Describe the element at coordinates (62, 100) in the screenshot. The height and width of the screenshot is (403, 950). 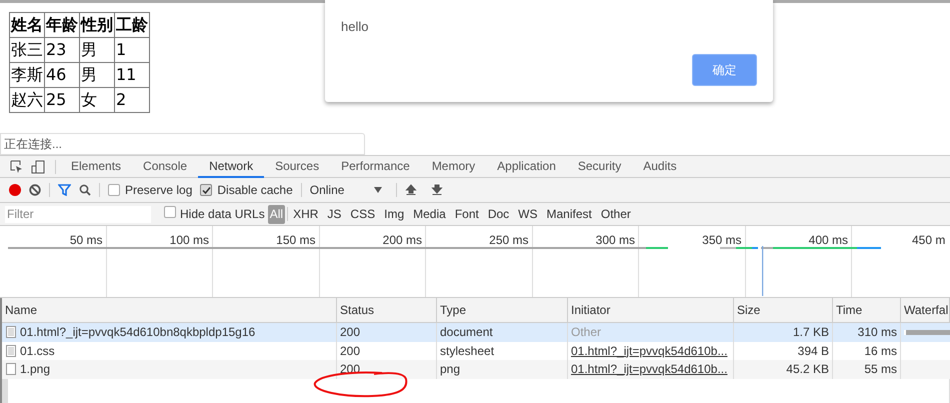
I see `table-cell: 25` at that location.